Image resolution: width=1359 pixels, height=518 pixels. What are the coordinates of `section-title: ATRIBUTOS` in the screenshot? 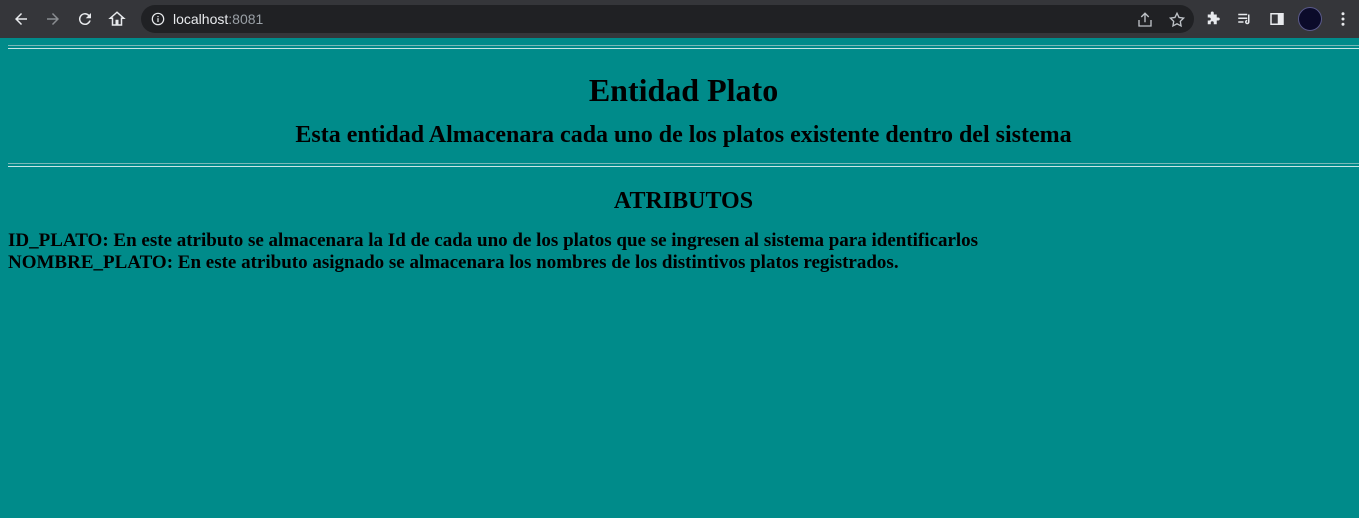 It's located at (683, 201).